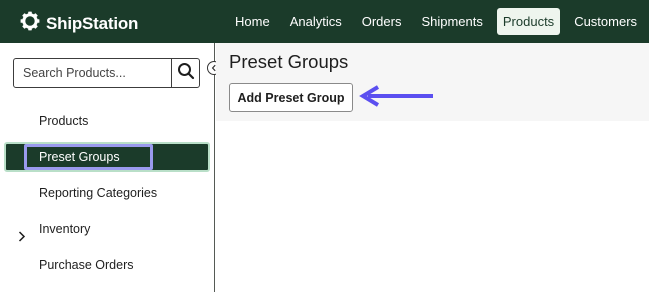  I want to click on add-preset-group-button: Add Preset Group, so click(291, 97).